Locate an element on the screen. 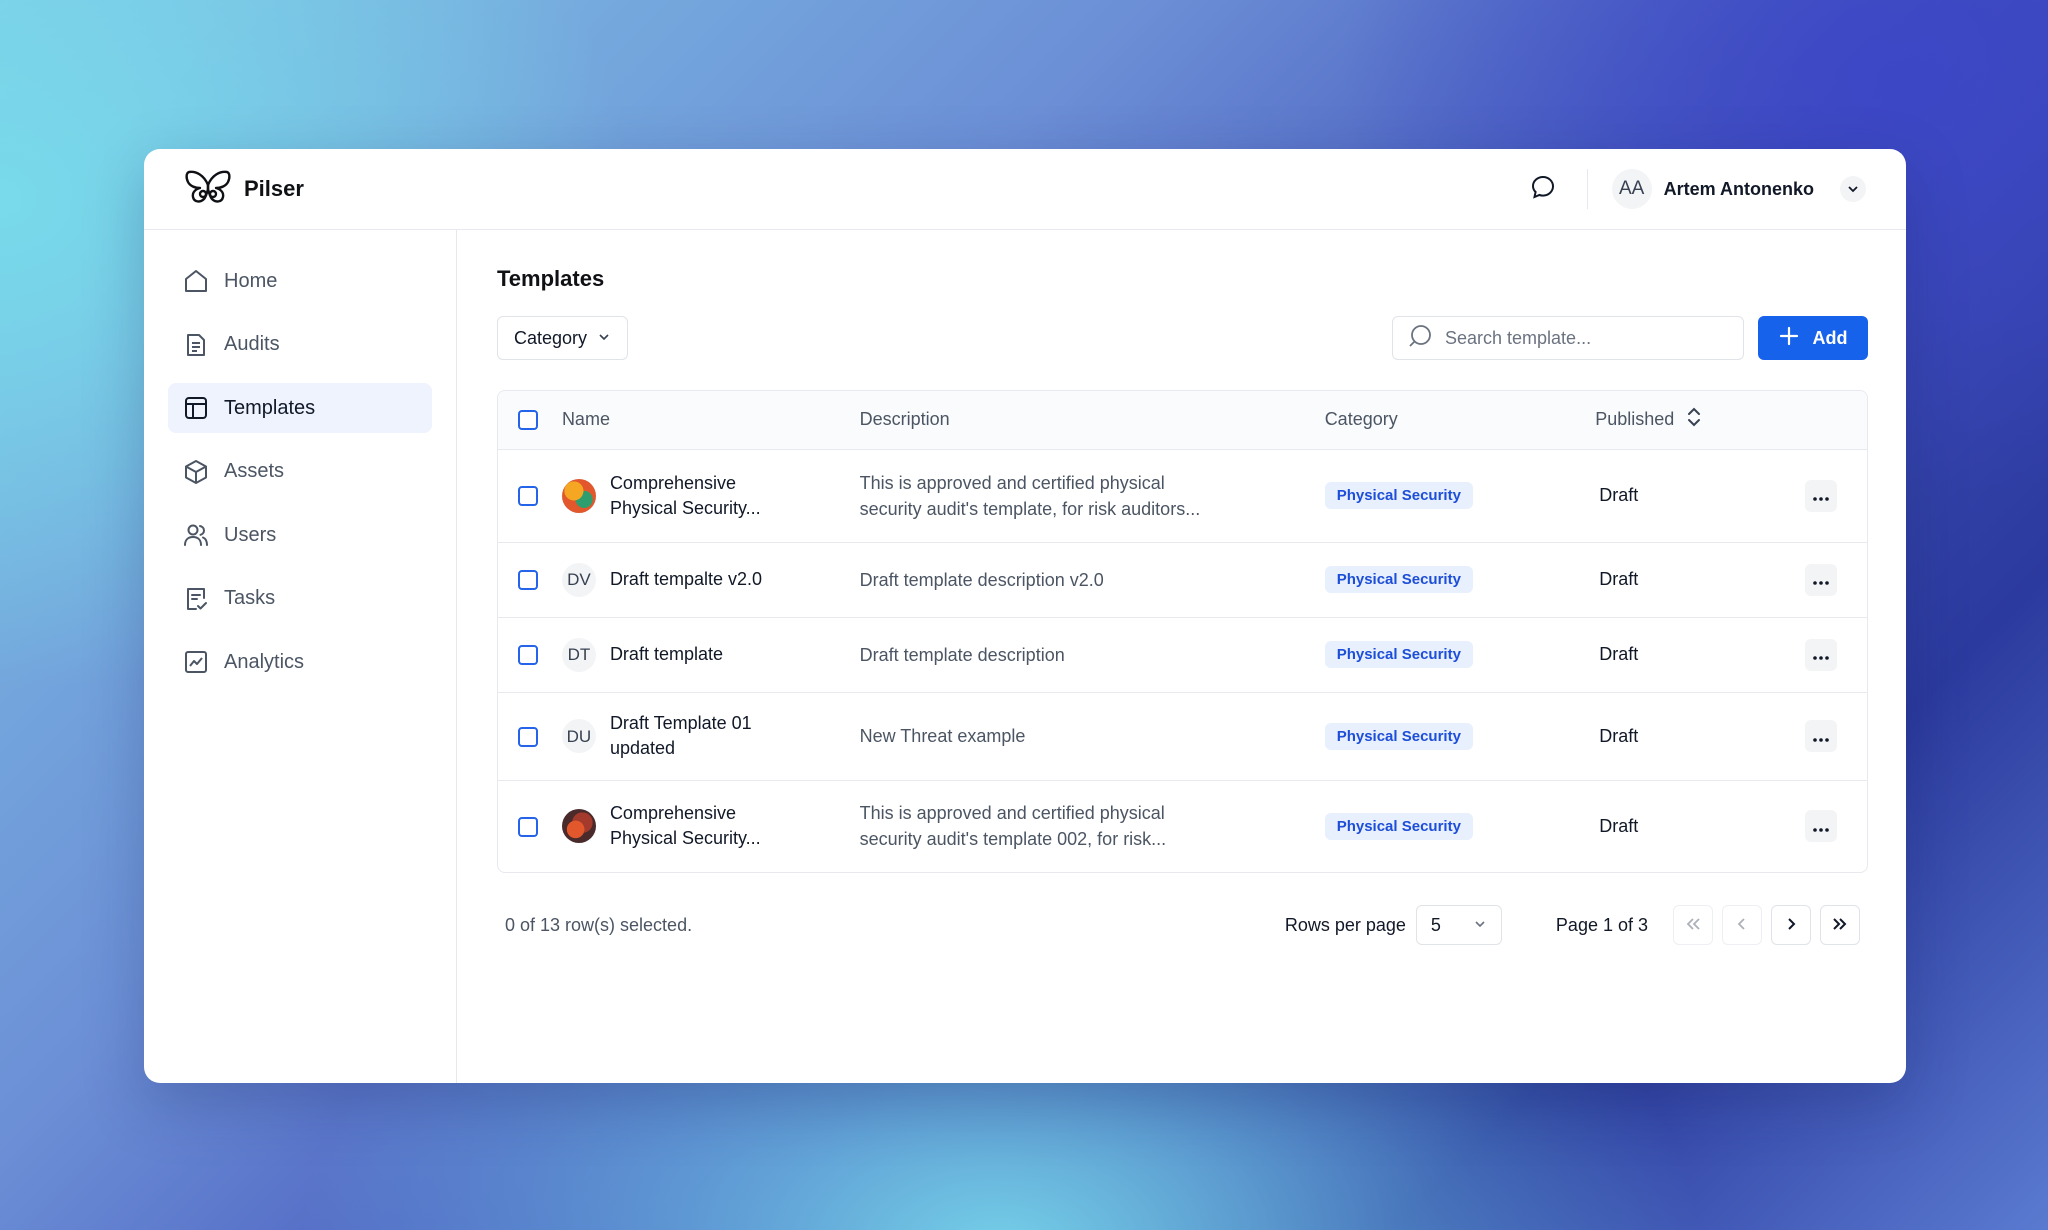  sidebar-item-users: Users is located at coordinates (300, 535).